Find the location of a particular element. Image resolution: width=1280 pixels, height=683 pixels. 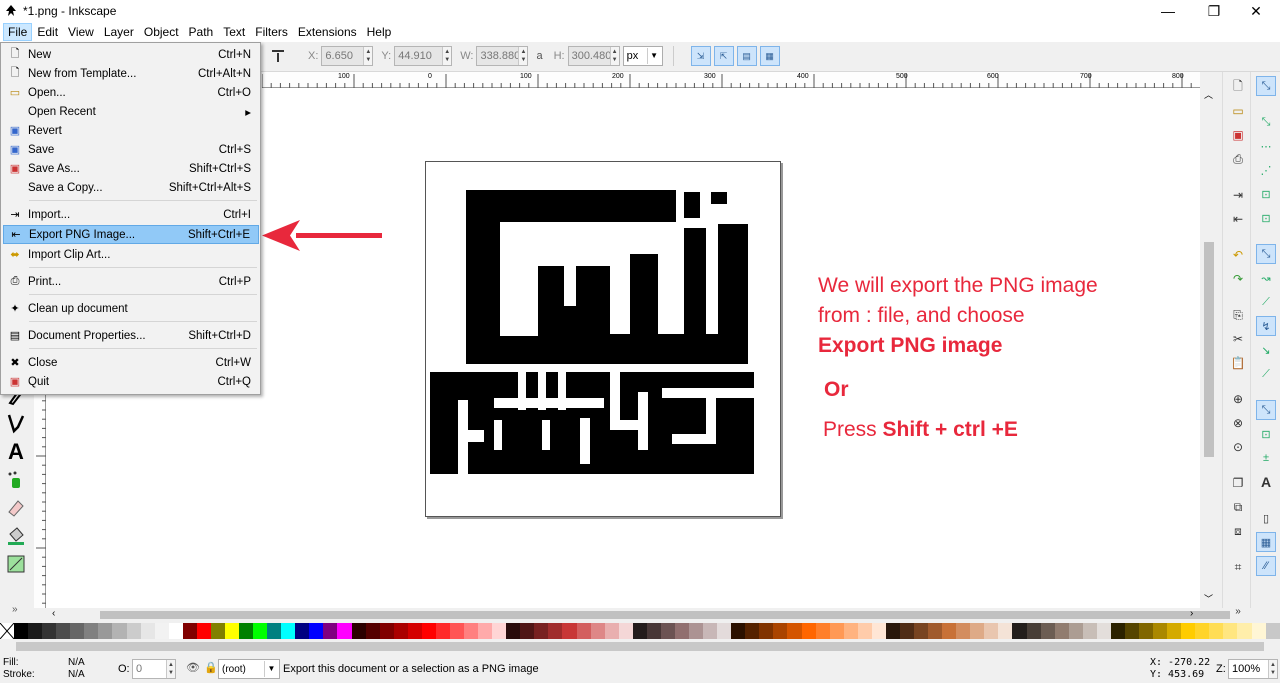

unlink-clone-icon: ⧈ is located at coordinates (1238, 531).